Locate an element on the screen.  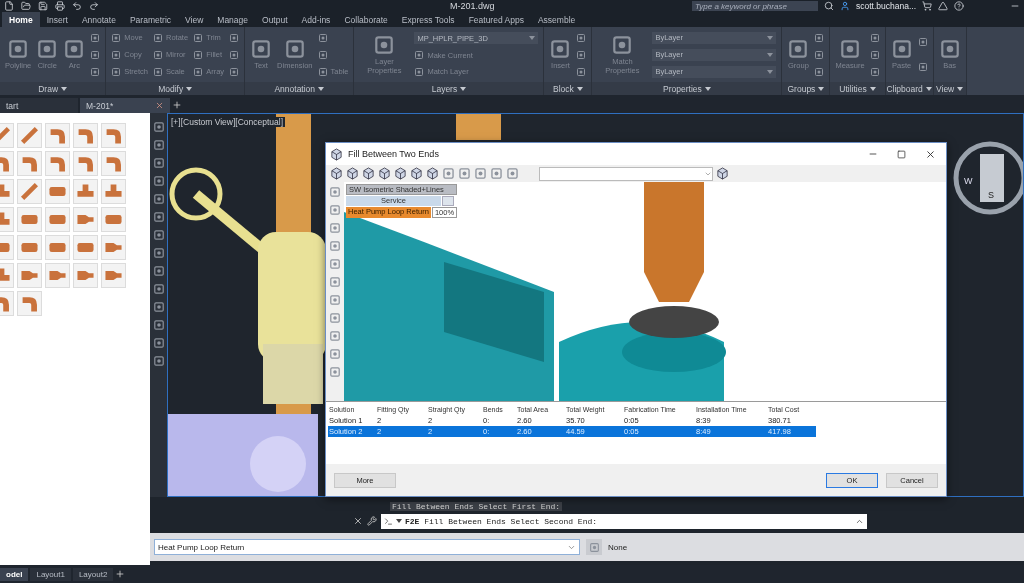
panel-title-bar: Clipboard is located at coordinates (909, 88).